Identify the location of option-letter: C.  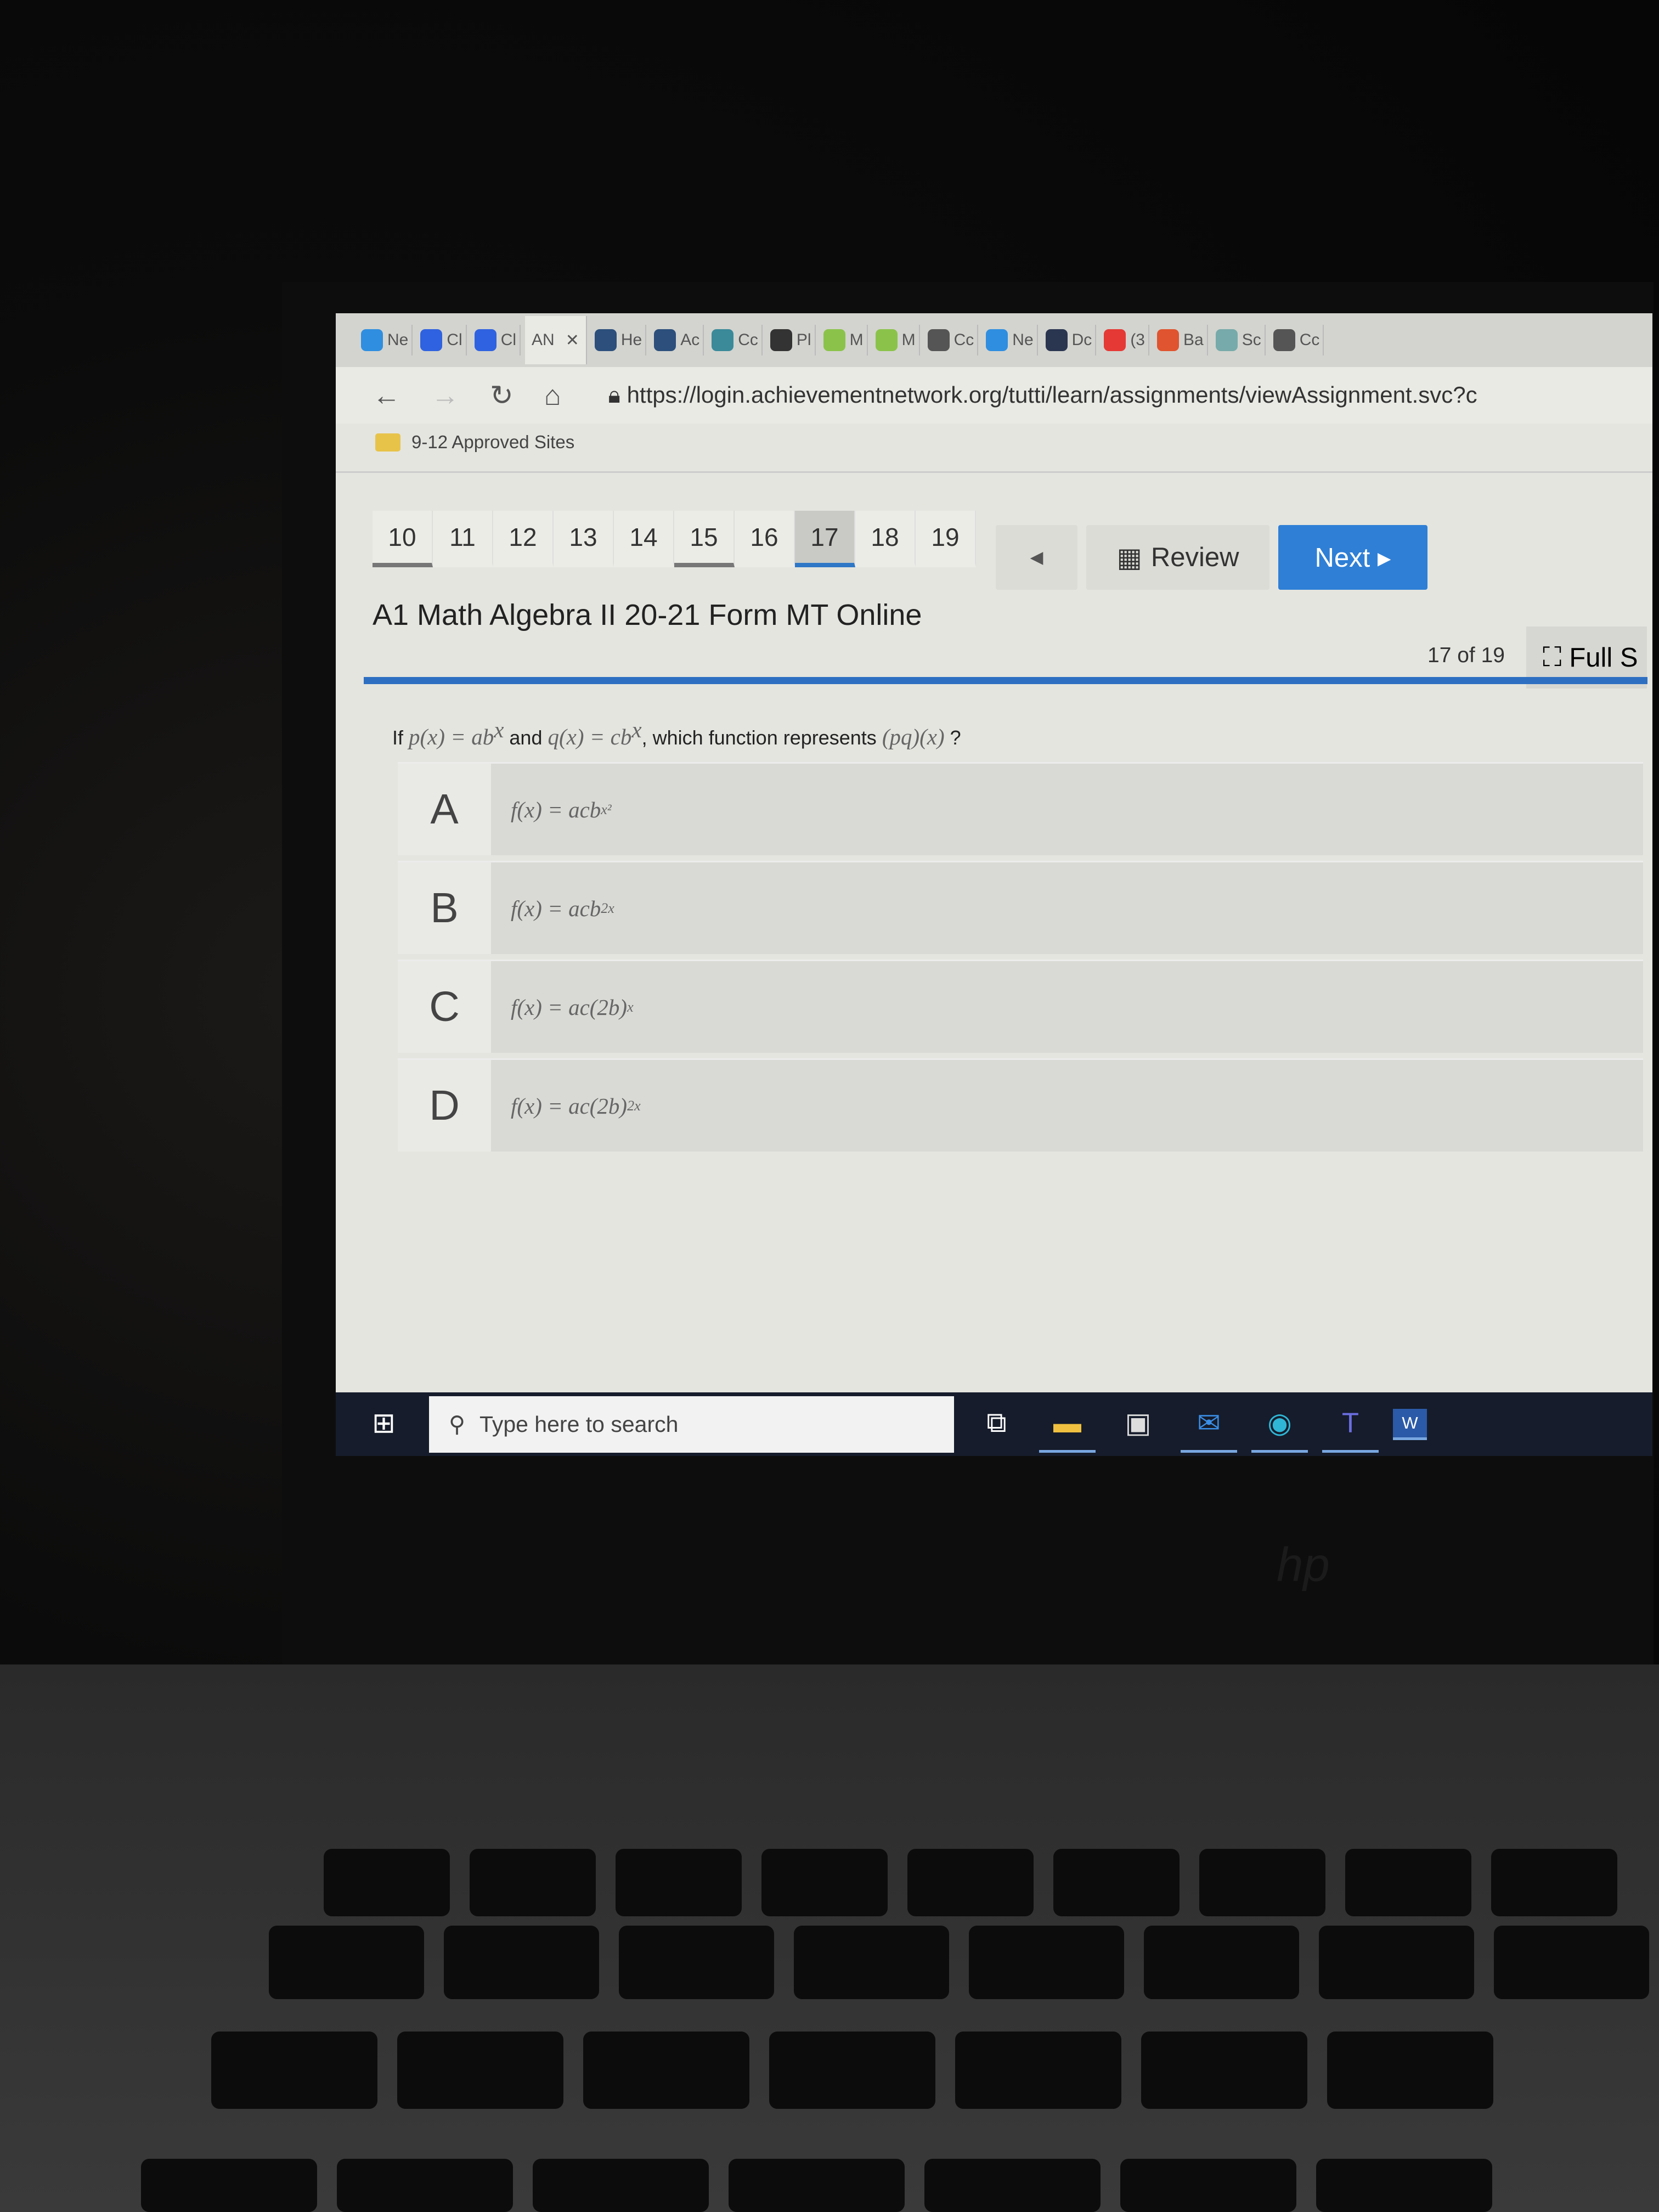
(444, 1007).